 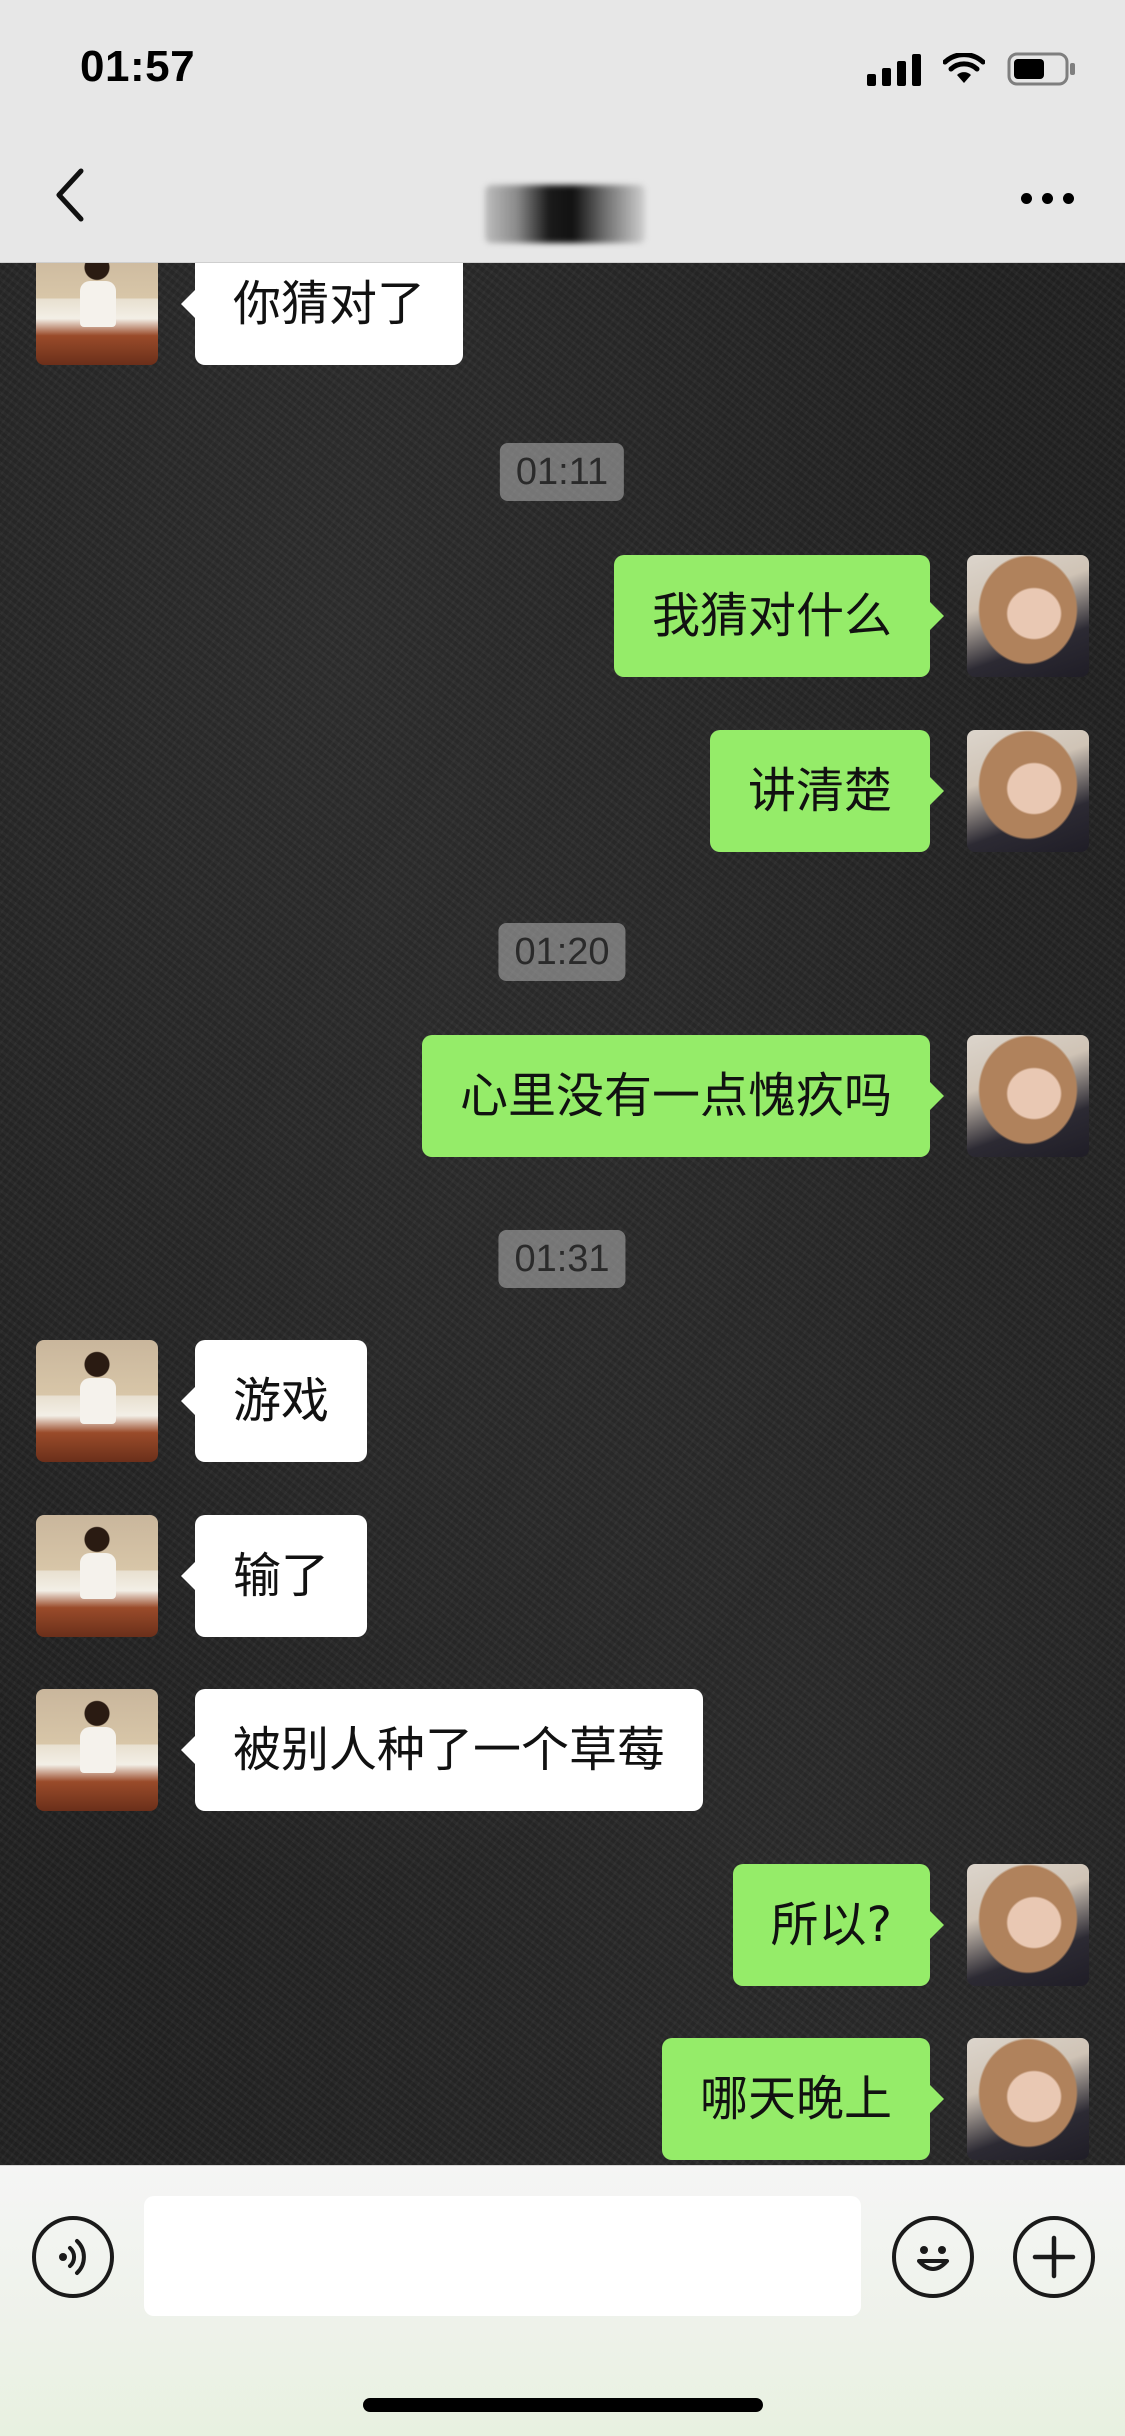 I want to click on home-indicator, so click(x=563, y=2405).